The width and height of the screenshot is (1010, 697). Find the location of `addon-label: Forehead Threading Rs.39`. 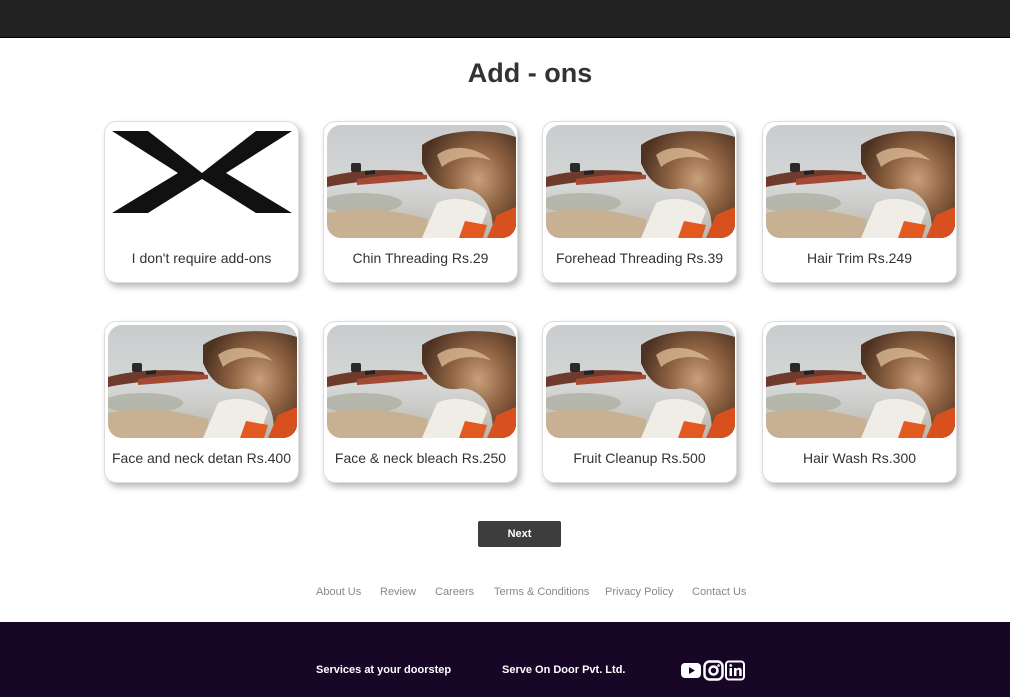

addon-label: Forehead Threading Rs.39 is located at coordinates (639, 258).